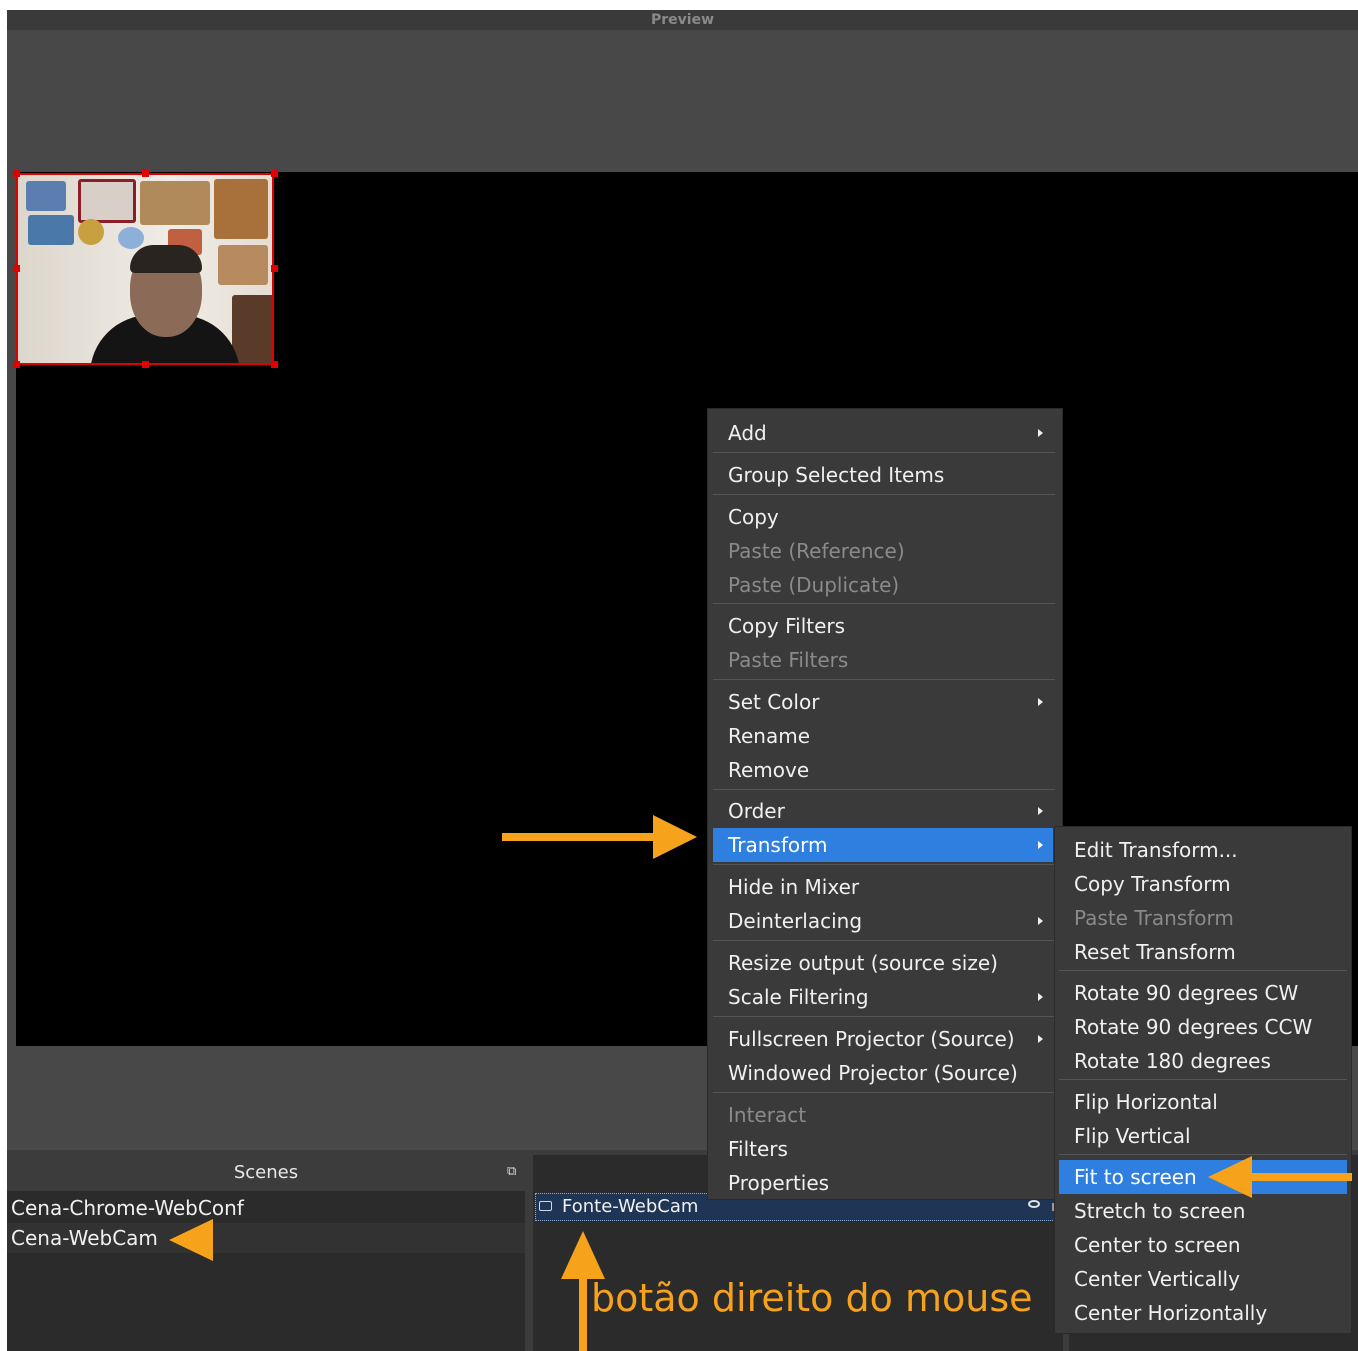 Image resolution: width=1358 pixels, height=1351 pixels. What do you see at coordinates (1203, 1102) in the screenshot?
I see `menu-item-flip-horizontal: Flip Horizontal` at bounding box center [1203, 1102].